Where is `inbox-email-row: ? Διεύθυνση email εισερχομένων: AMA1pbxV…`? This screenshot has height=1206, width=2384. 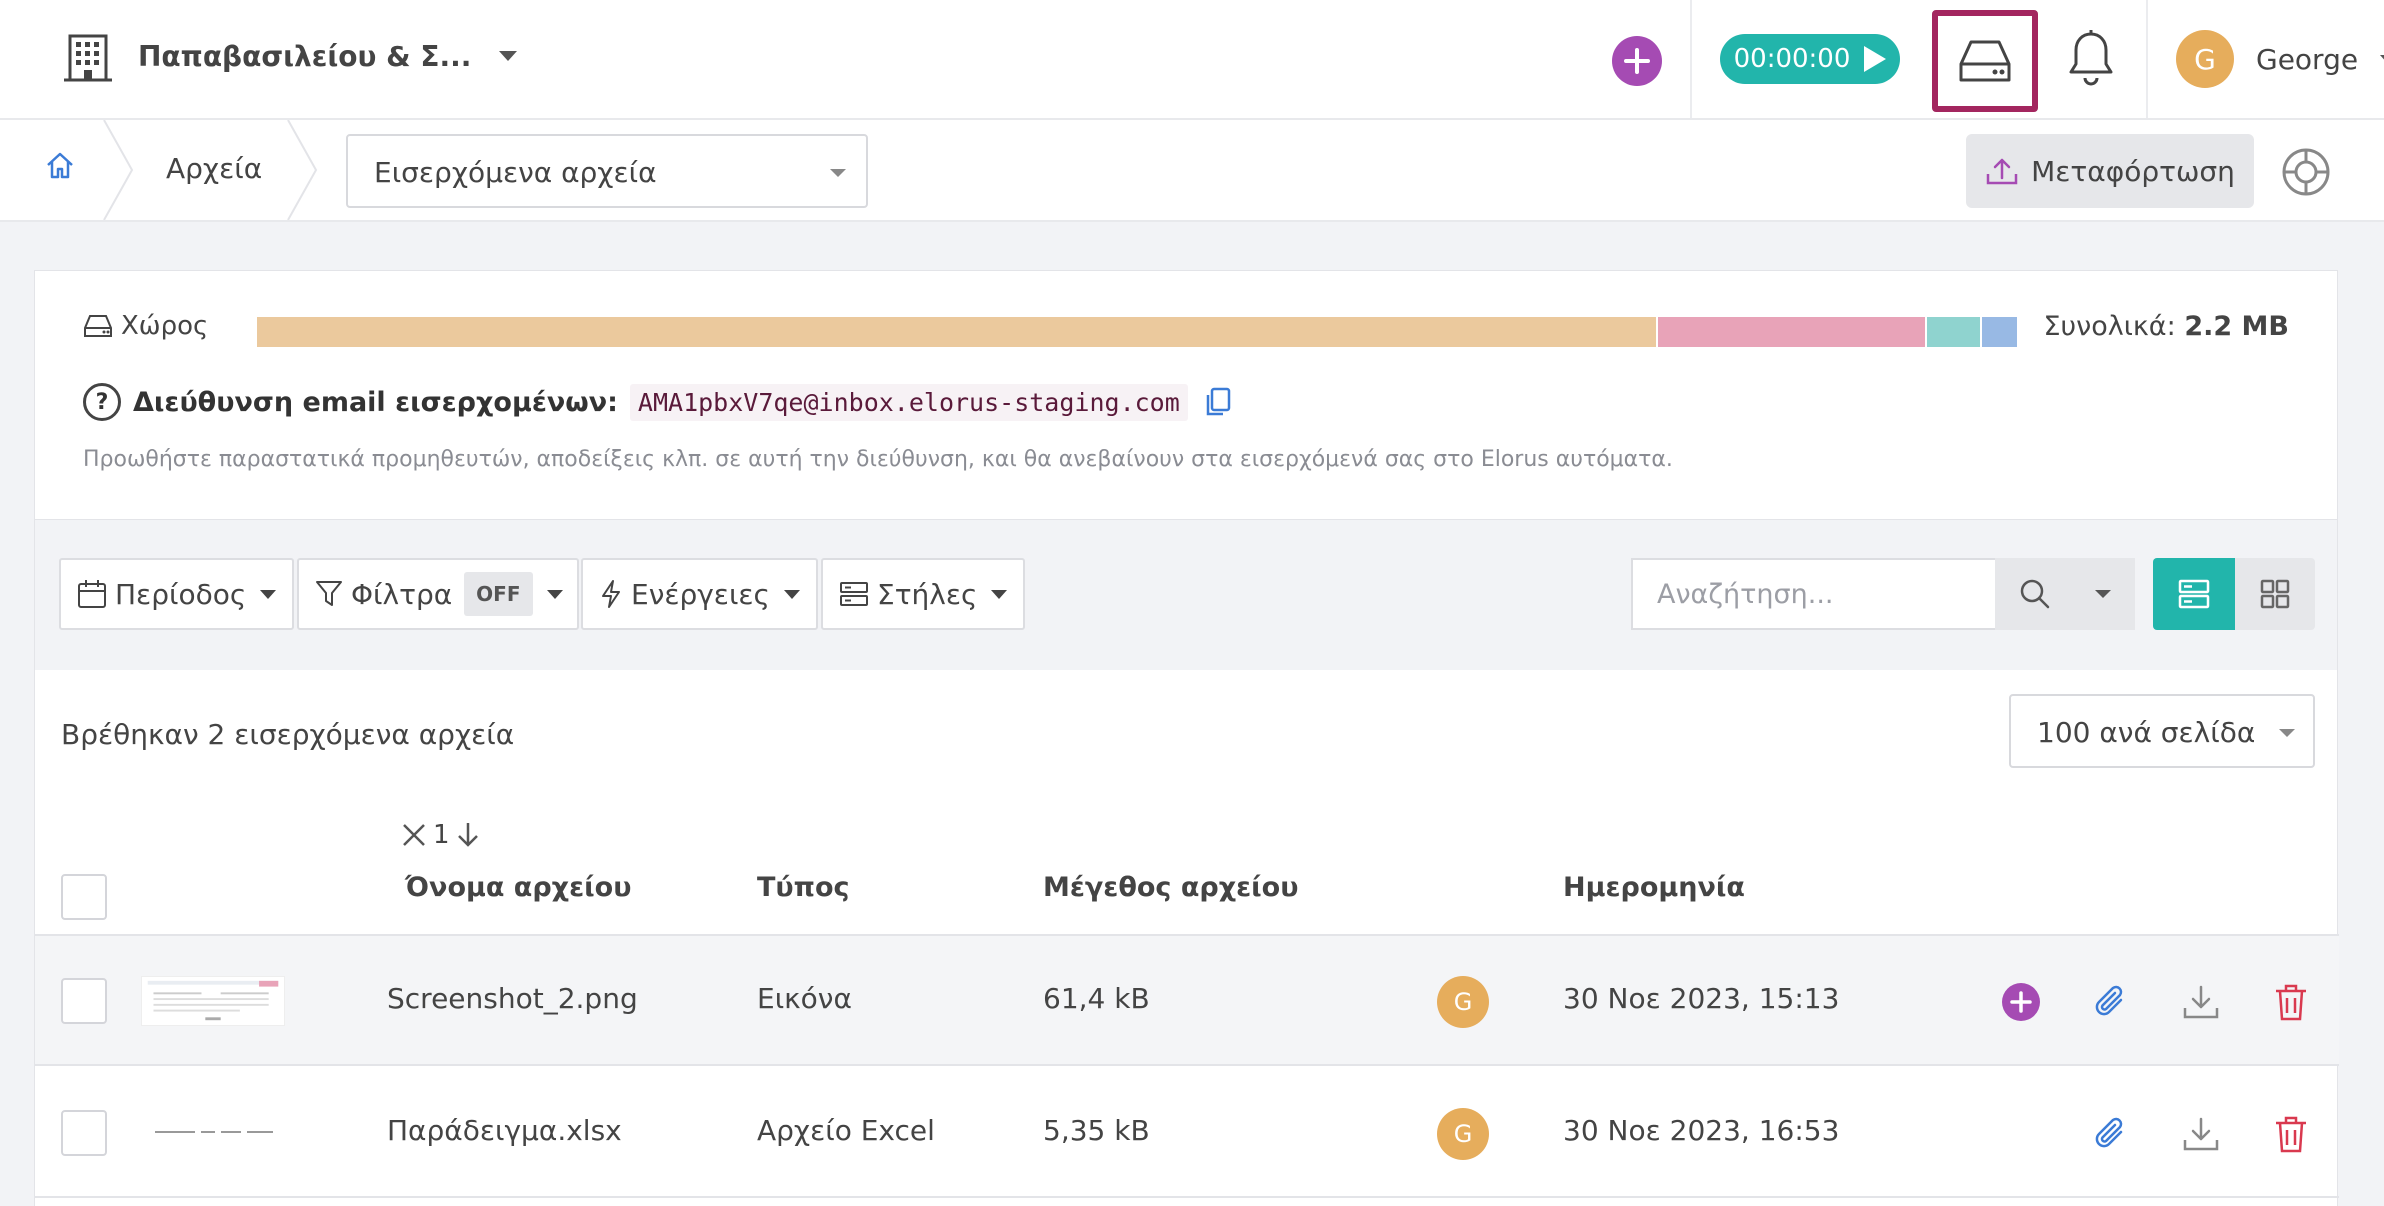 inbox-email-row: ? Διεύθυνση email εισερχομένων: AMA1pbxV… is located at coordinates (657, 402).